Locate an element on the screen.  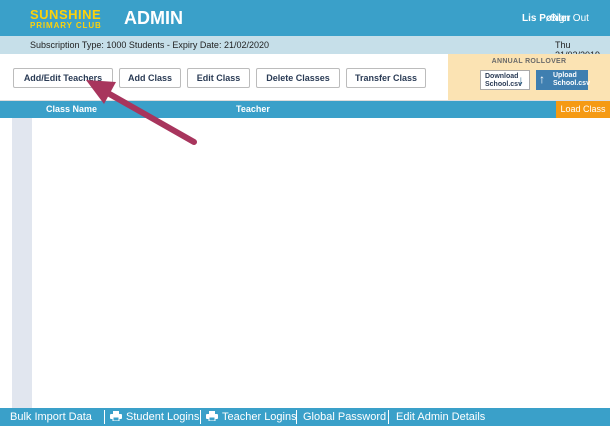
download-school-csv-button: Download School.csv ↓ is located at coordinates (505, 80).